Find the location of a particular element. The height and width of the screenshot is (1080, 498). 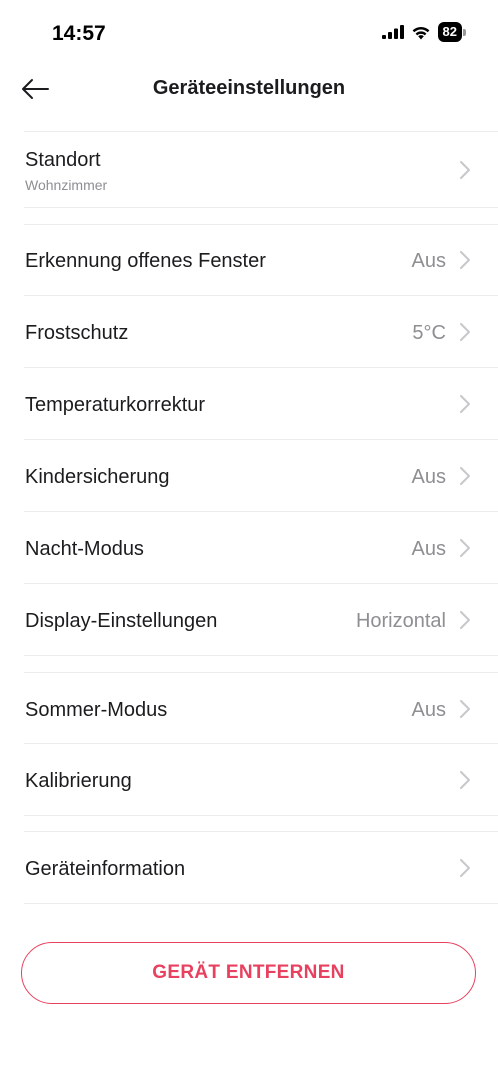

row-label: Nacht-Modus is located at coordinates (84, 549).